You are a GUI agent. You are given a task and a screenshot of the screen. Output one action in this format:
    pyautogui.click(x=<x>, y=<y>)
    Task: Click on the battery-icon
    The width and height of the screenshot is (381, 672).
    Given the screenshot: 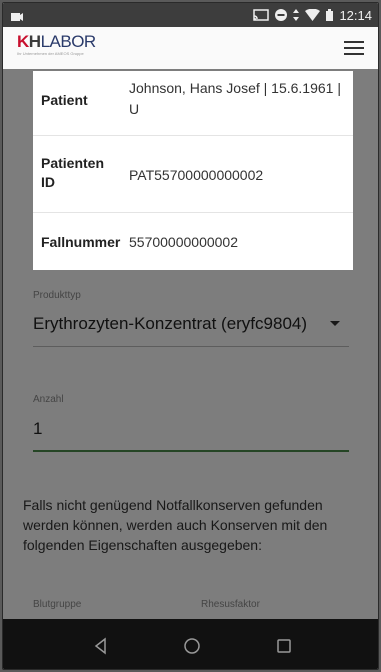 What is the action you would take?
    pyautogui.click(x=330, y=15)
    